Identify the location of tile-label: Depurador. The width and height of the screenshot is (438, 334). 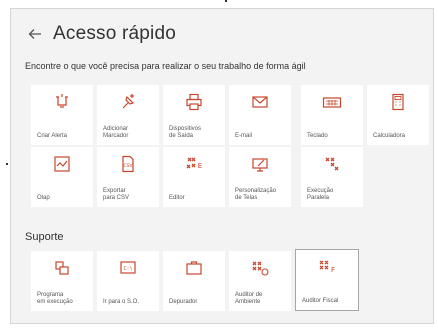
(183, 302).